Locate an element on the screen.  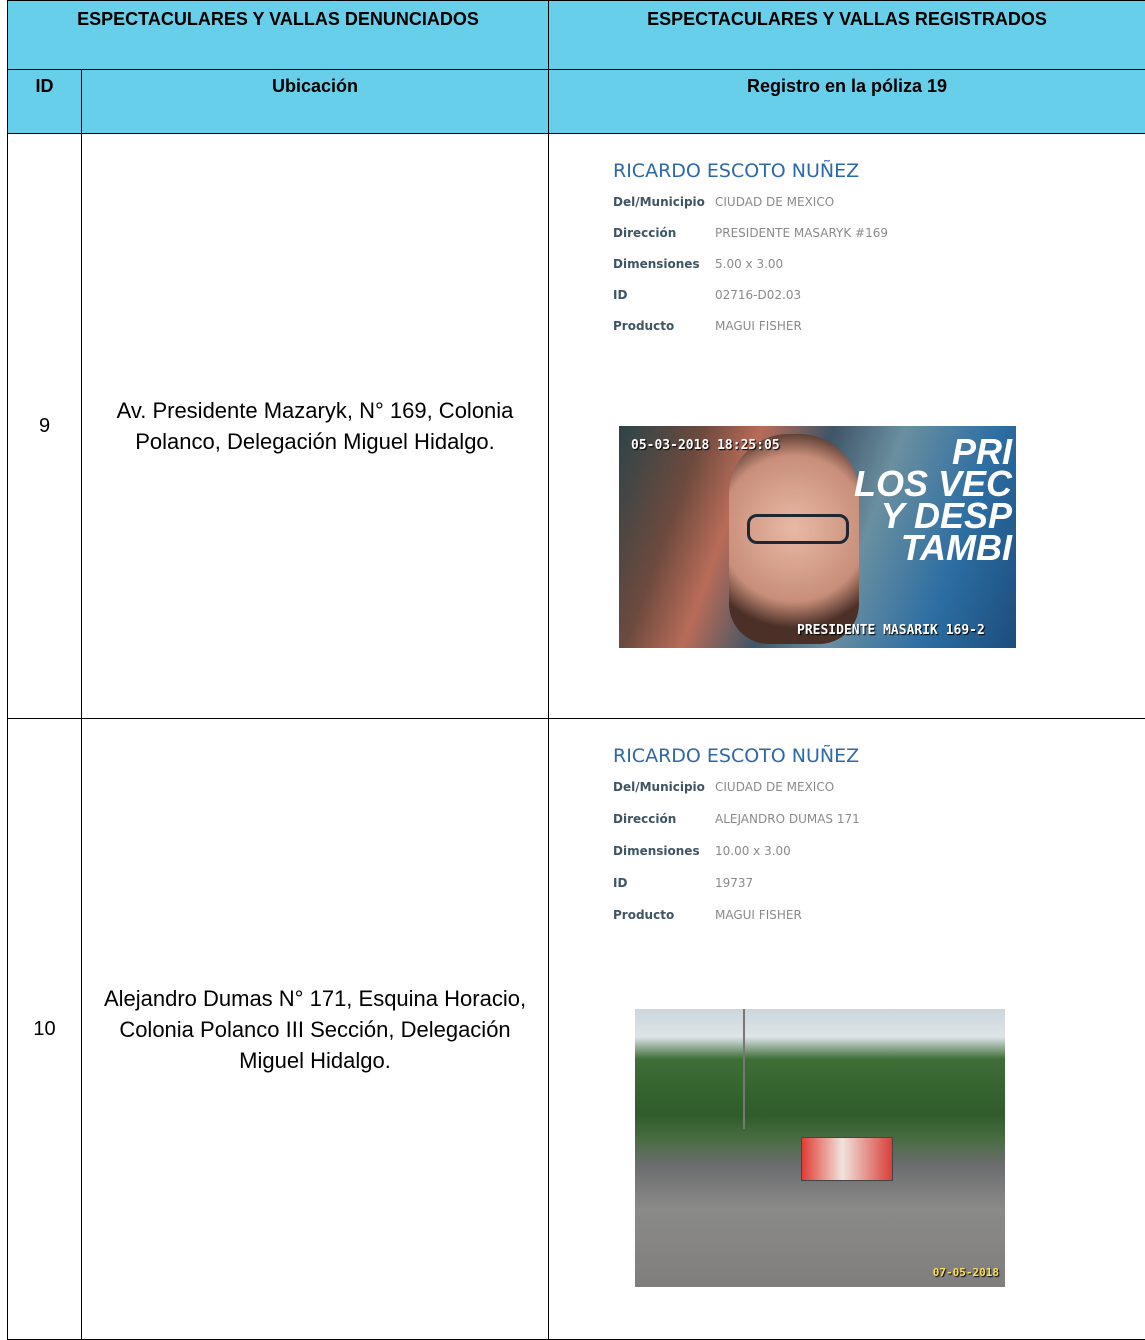
column-header-registro: Registro en la póliza 19 is located at coordinates (847, 102).